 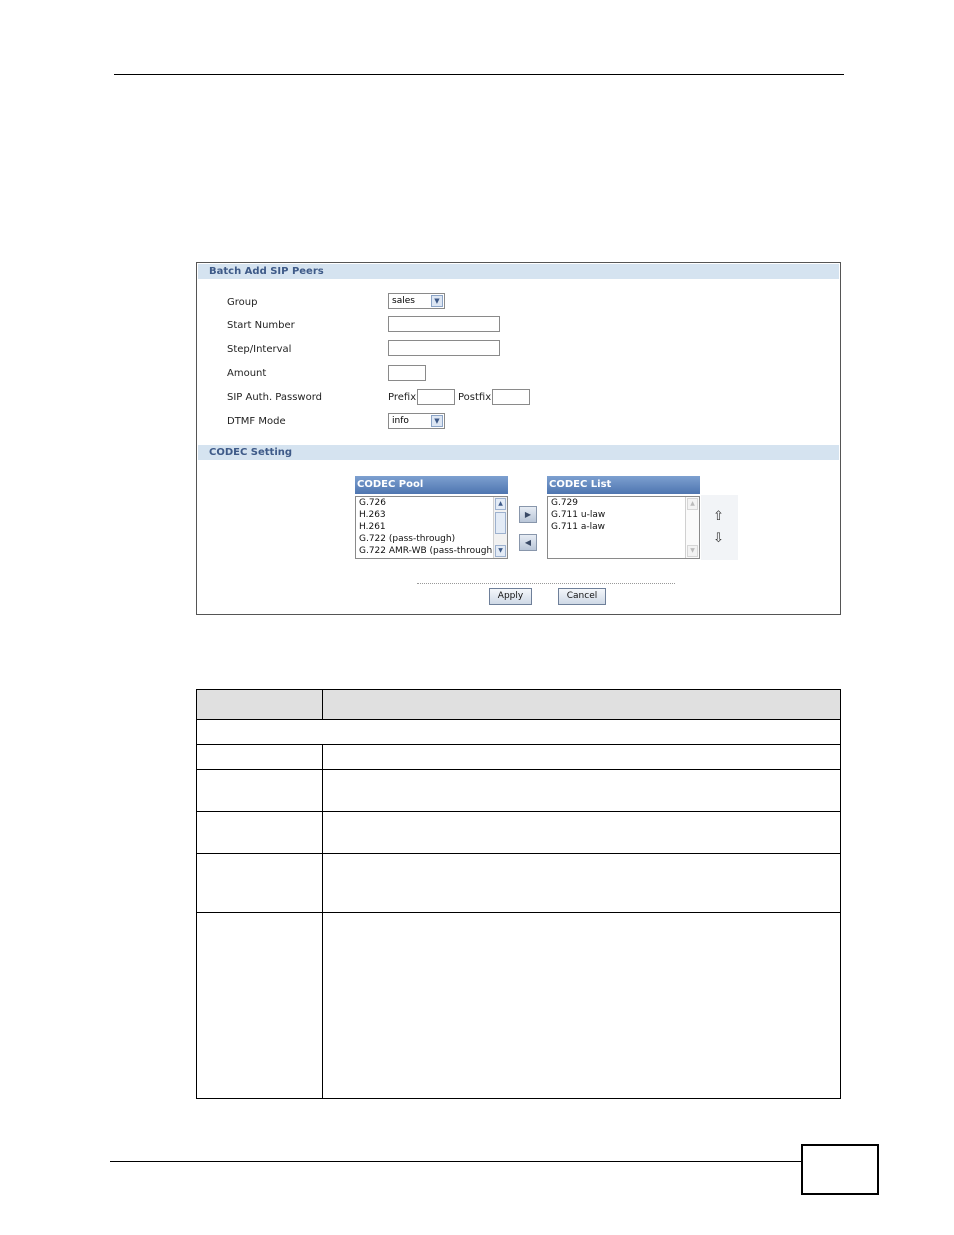 What do you see at coordinates (518, 271) in the screenshot?
I see `batch-add-sip-peers-title: Batch Add SIP Peers` at bounding box center [518, 271].